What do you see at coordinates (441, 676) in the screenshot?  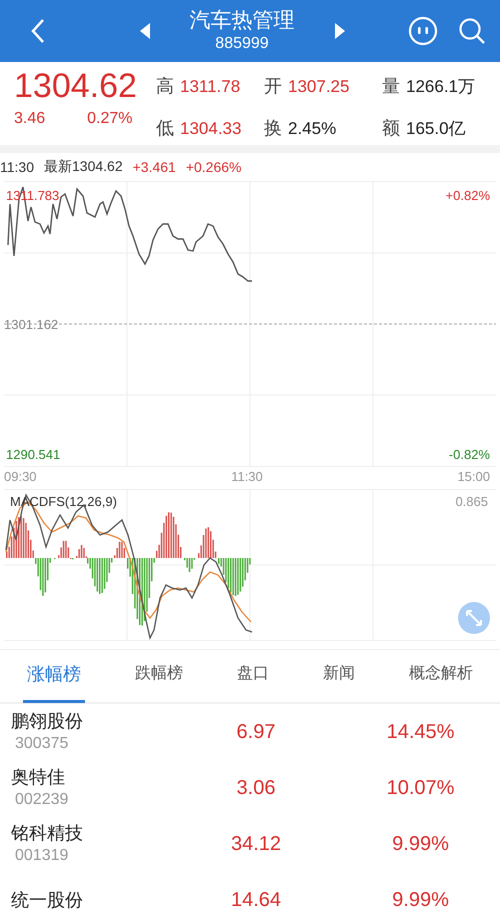 I see `tab: 概念解析` at bounding box center [441, 676].